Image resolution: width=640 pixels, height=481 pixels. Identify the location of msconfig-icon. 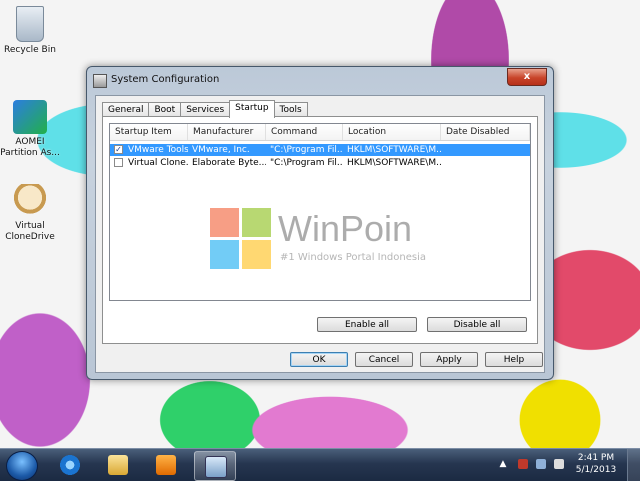
(216, 467).